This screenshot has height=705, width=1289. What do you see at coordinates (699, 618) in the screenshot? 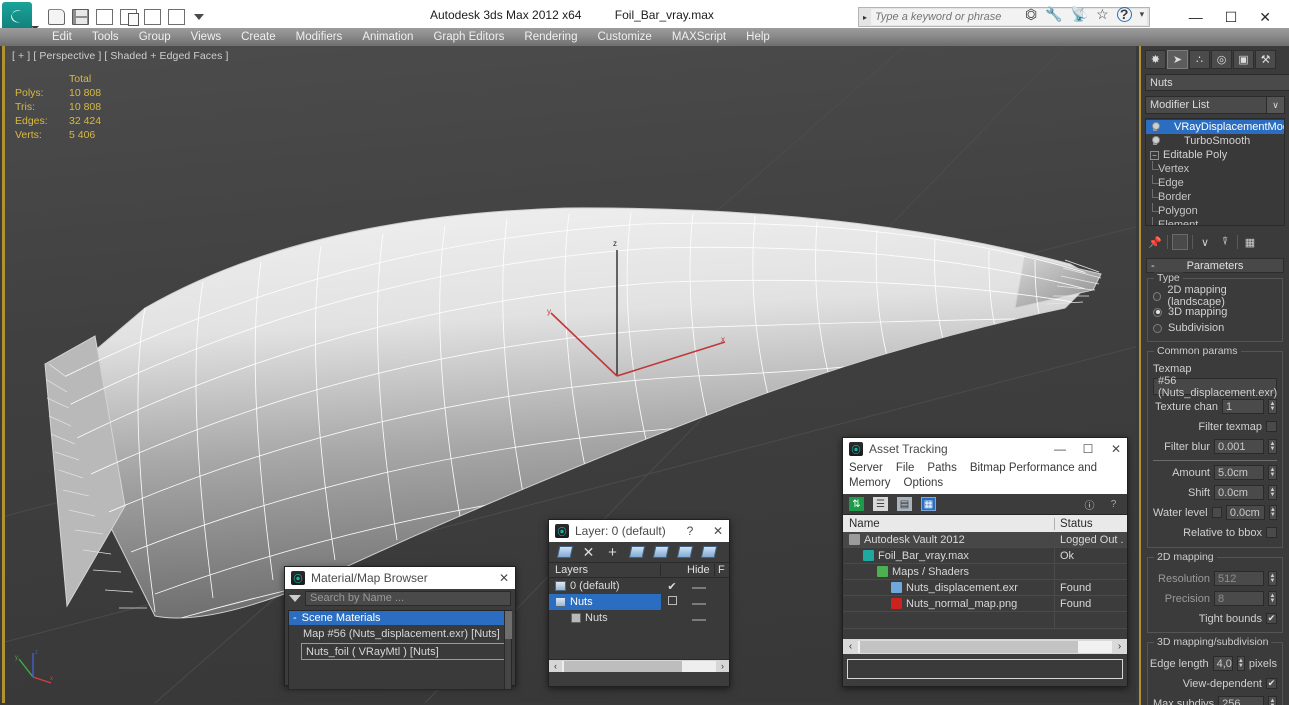
I see `hide-toggle` at bounding box center [699, 618].